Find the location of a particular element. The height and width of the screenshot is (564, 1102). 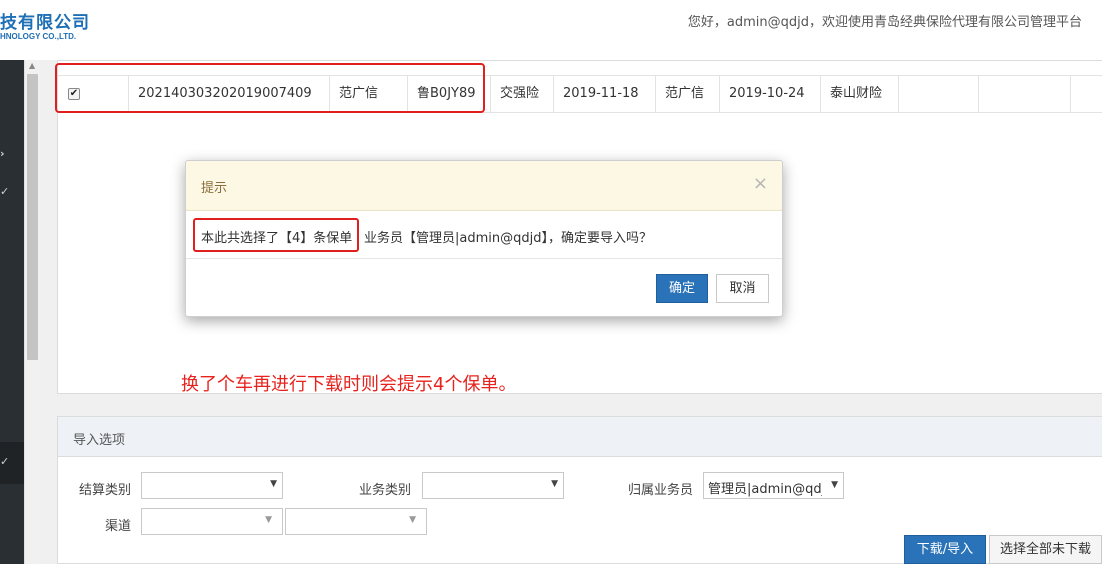

owner-name-cell: 范广信 is located at coordinates (688, 94).